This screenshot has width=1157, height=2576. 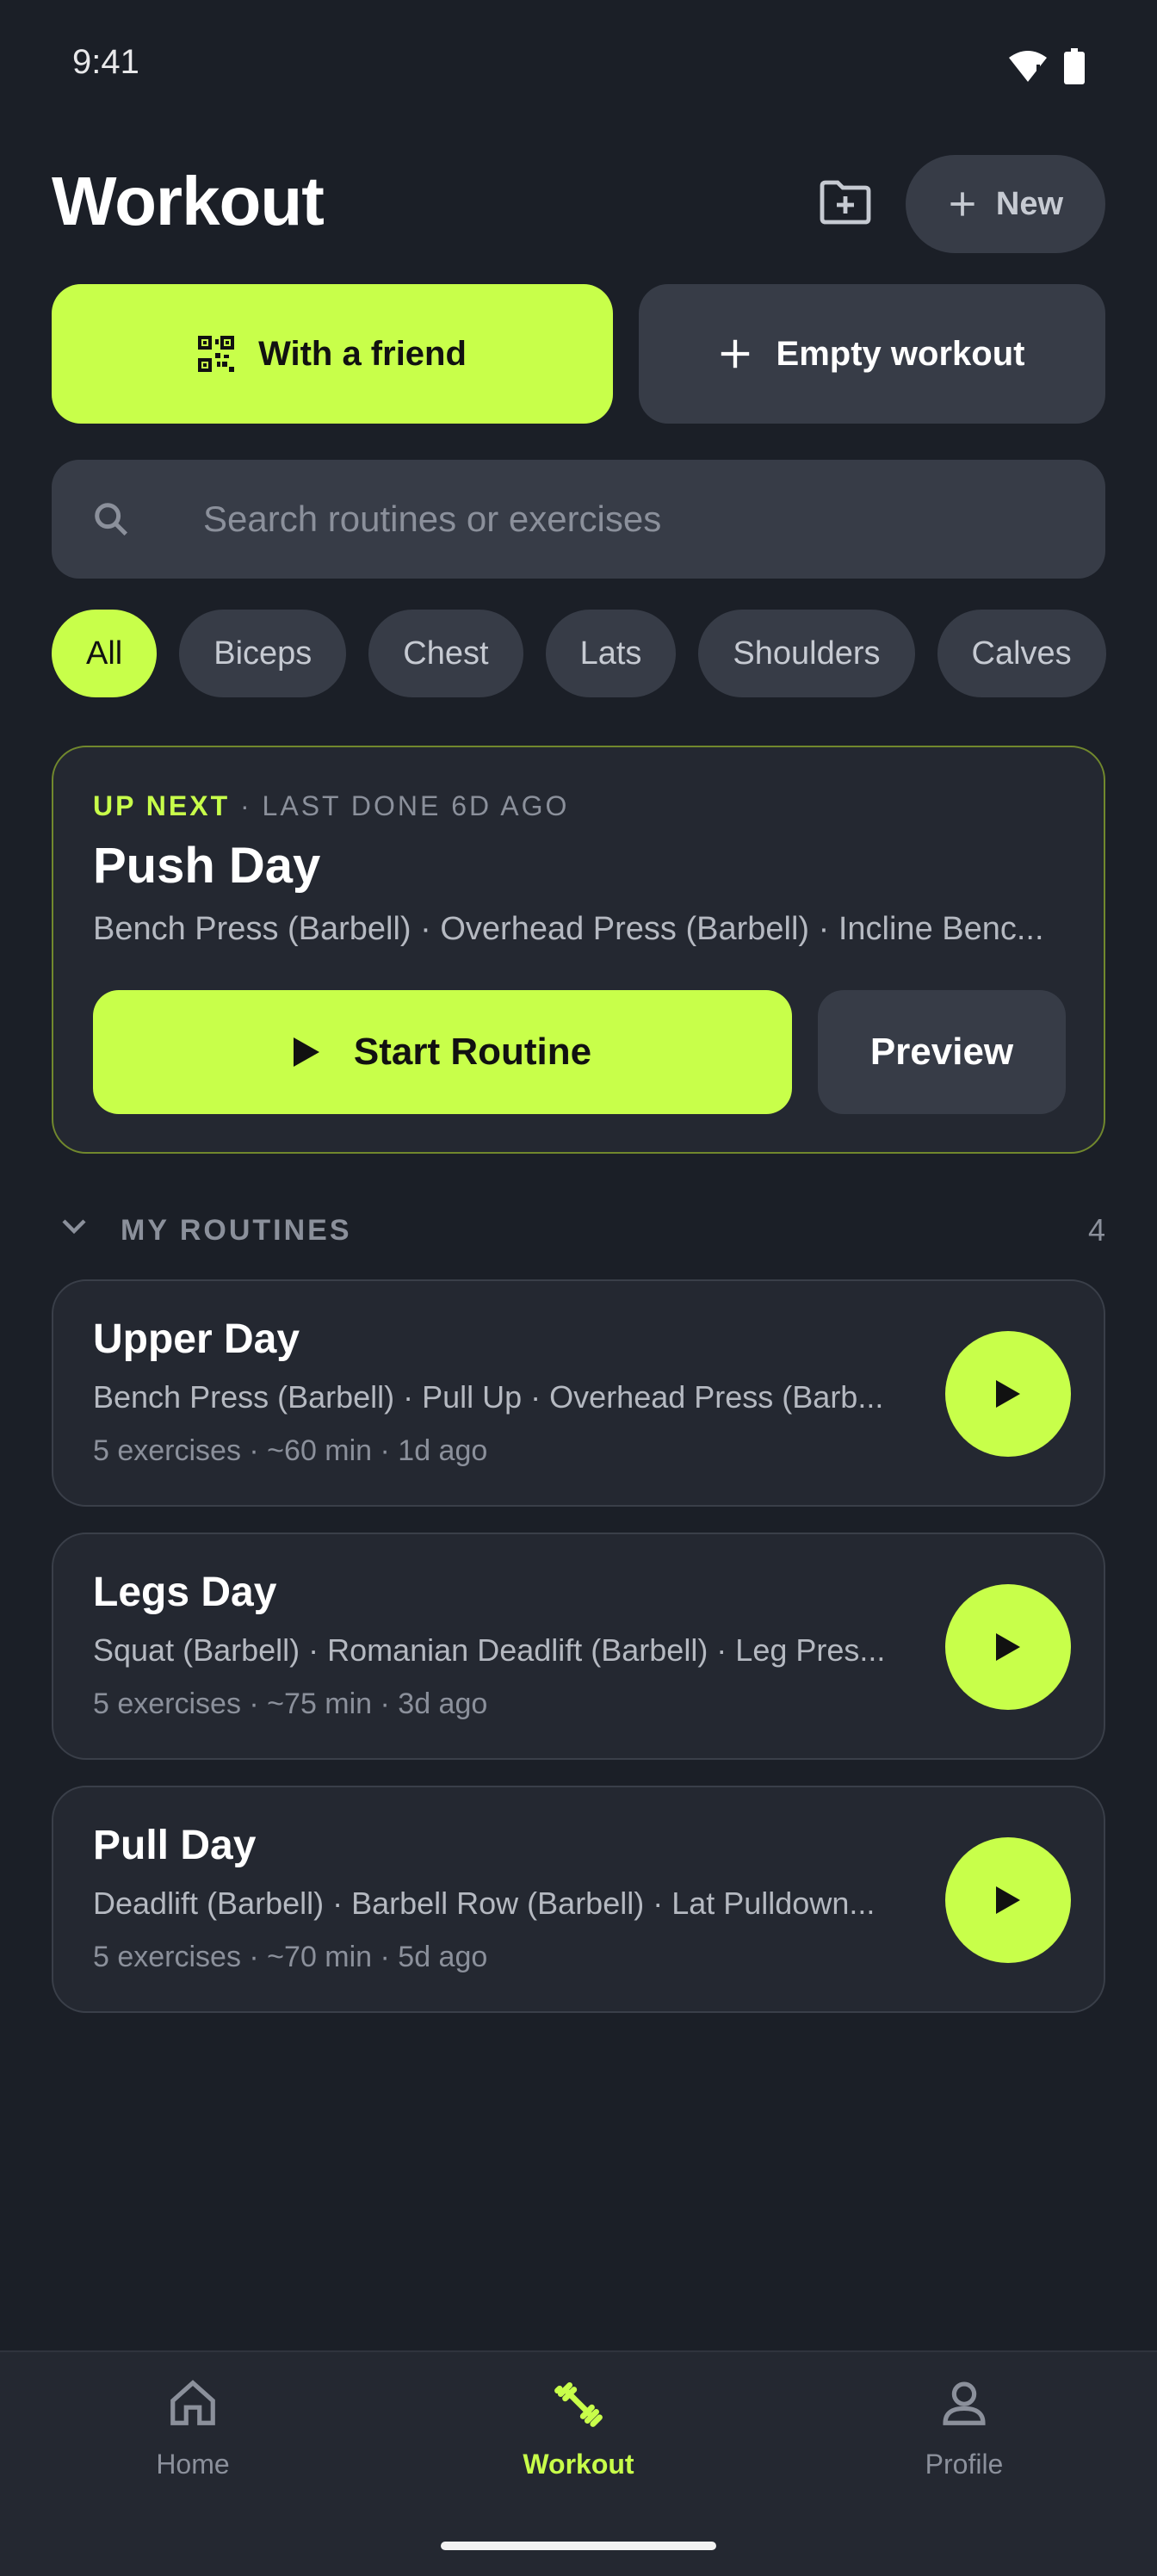 What do you see at coordinates (807, 653) in the screenshot?
I see `chip-shoulders: Shoulders` at bounding box center [807, 653].